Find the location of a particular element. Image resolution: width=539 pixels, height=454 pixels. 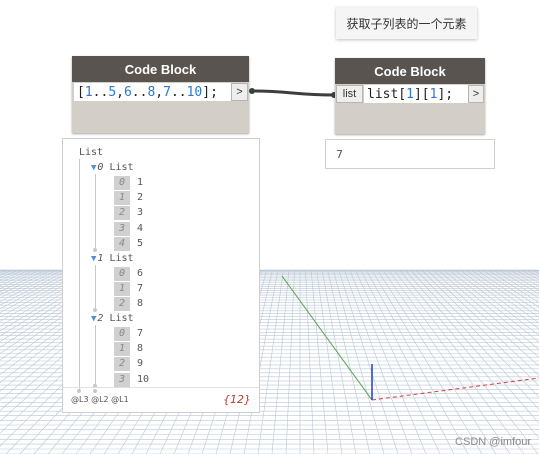

list-item: 01 is located at coordinates (129, 183).